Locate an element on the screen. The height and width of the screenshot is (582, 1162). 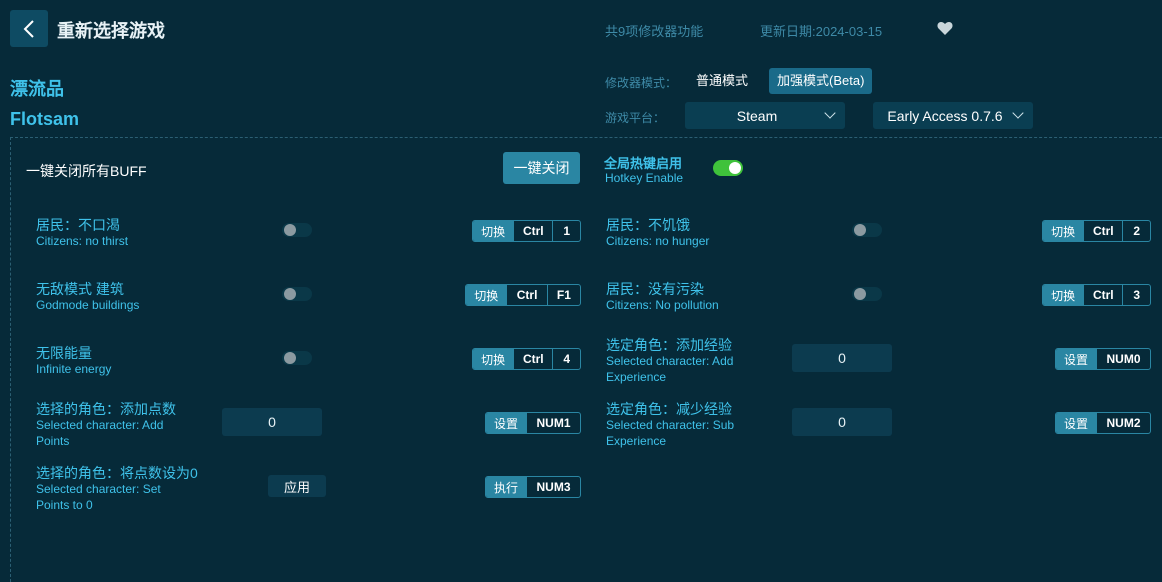
option-label-en: Selected character: Set is located at coordinates (98, 489).